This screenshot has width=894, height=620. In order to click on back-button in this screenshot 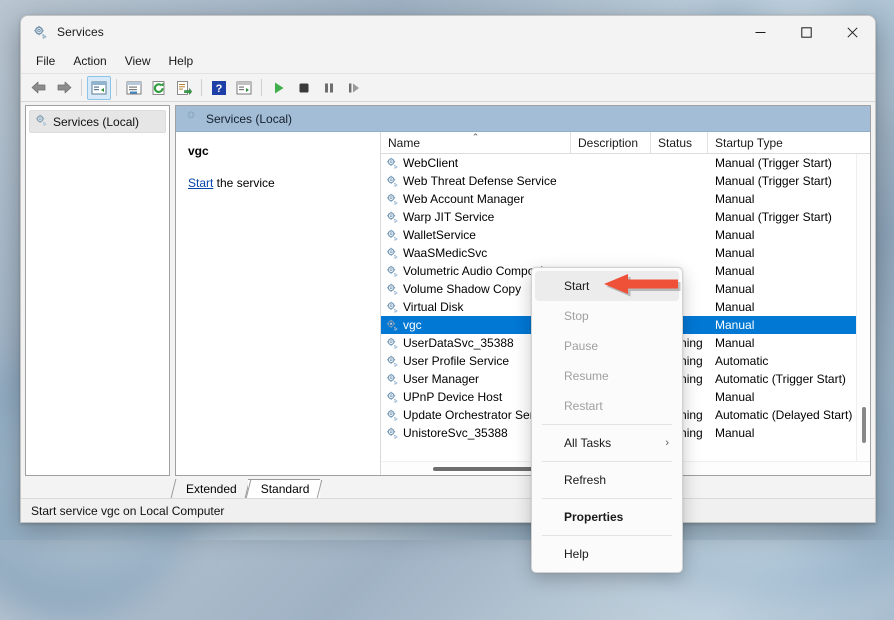, I will do `click(39, 88)`.